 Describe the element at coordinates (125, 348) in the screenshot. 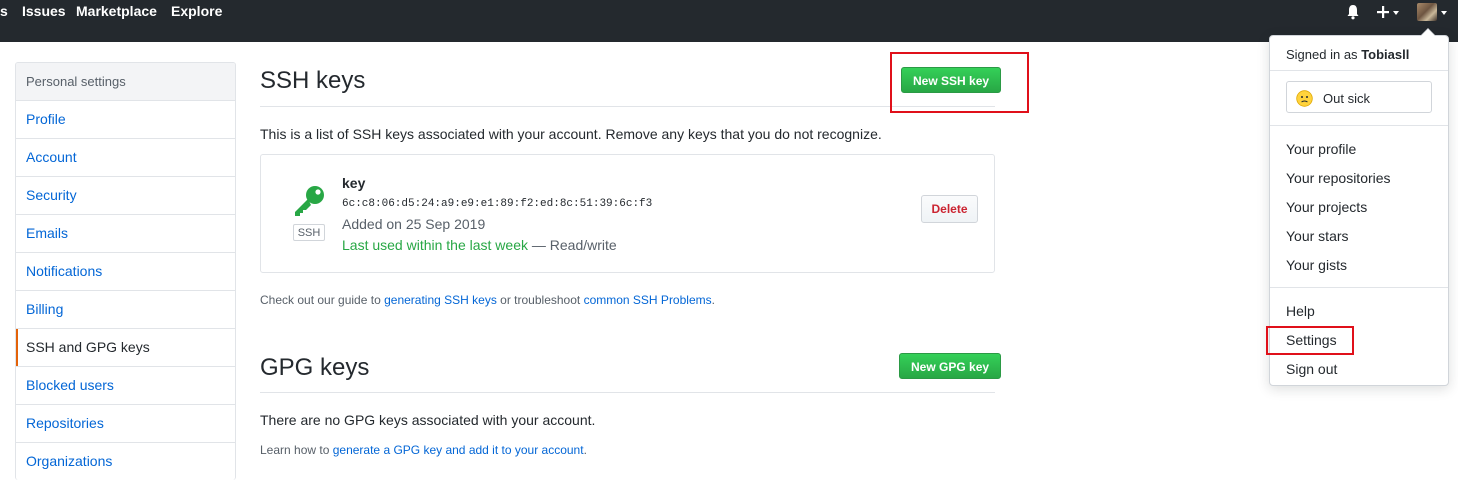

I see `sidebar-item-ssh-gpg-keys: SSH and GPG keys` at that location.